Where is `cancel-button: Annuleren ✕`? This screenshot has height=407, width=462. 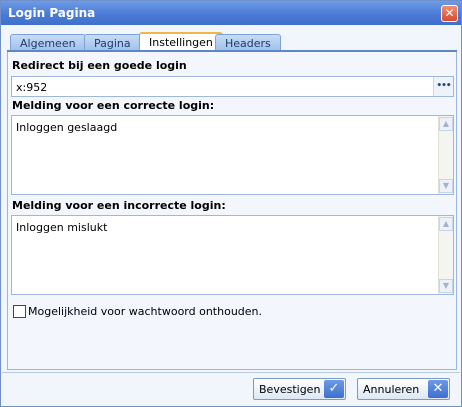
cancel-button: Annuleren ✕ is located at coordinates (403, 389).